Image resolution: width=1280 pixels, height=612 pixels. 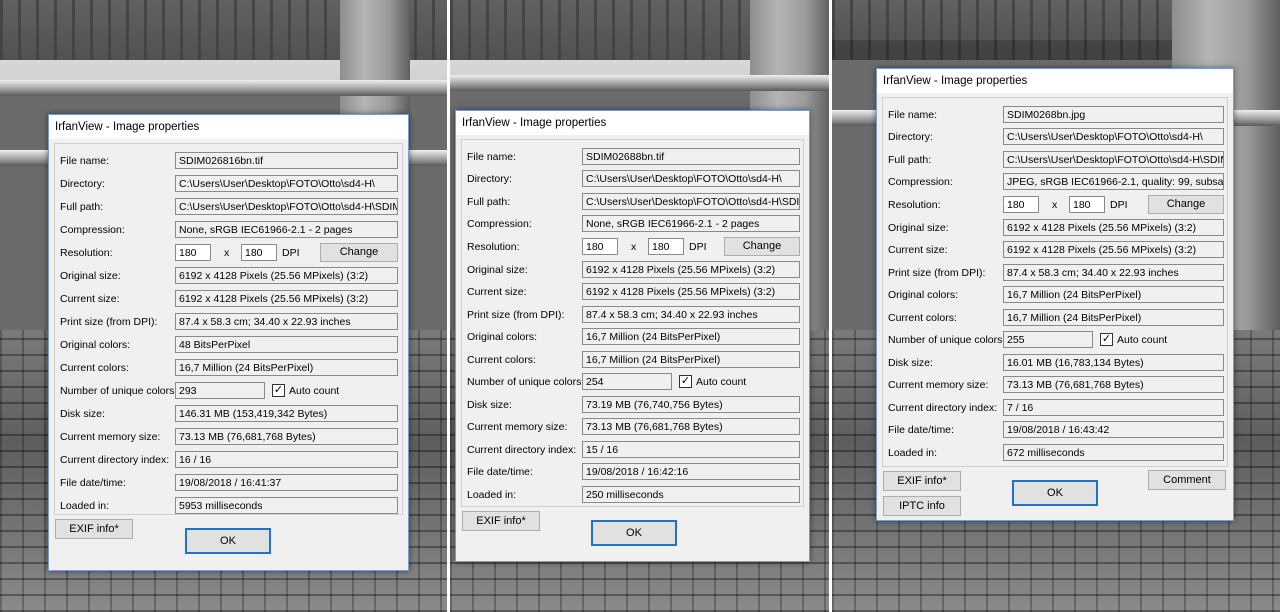 What do you see at coordinates (1113, 407) in the screenshot?
I see `dir-index-field: 7 / 16` at bounding box center [1113, 407].